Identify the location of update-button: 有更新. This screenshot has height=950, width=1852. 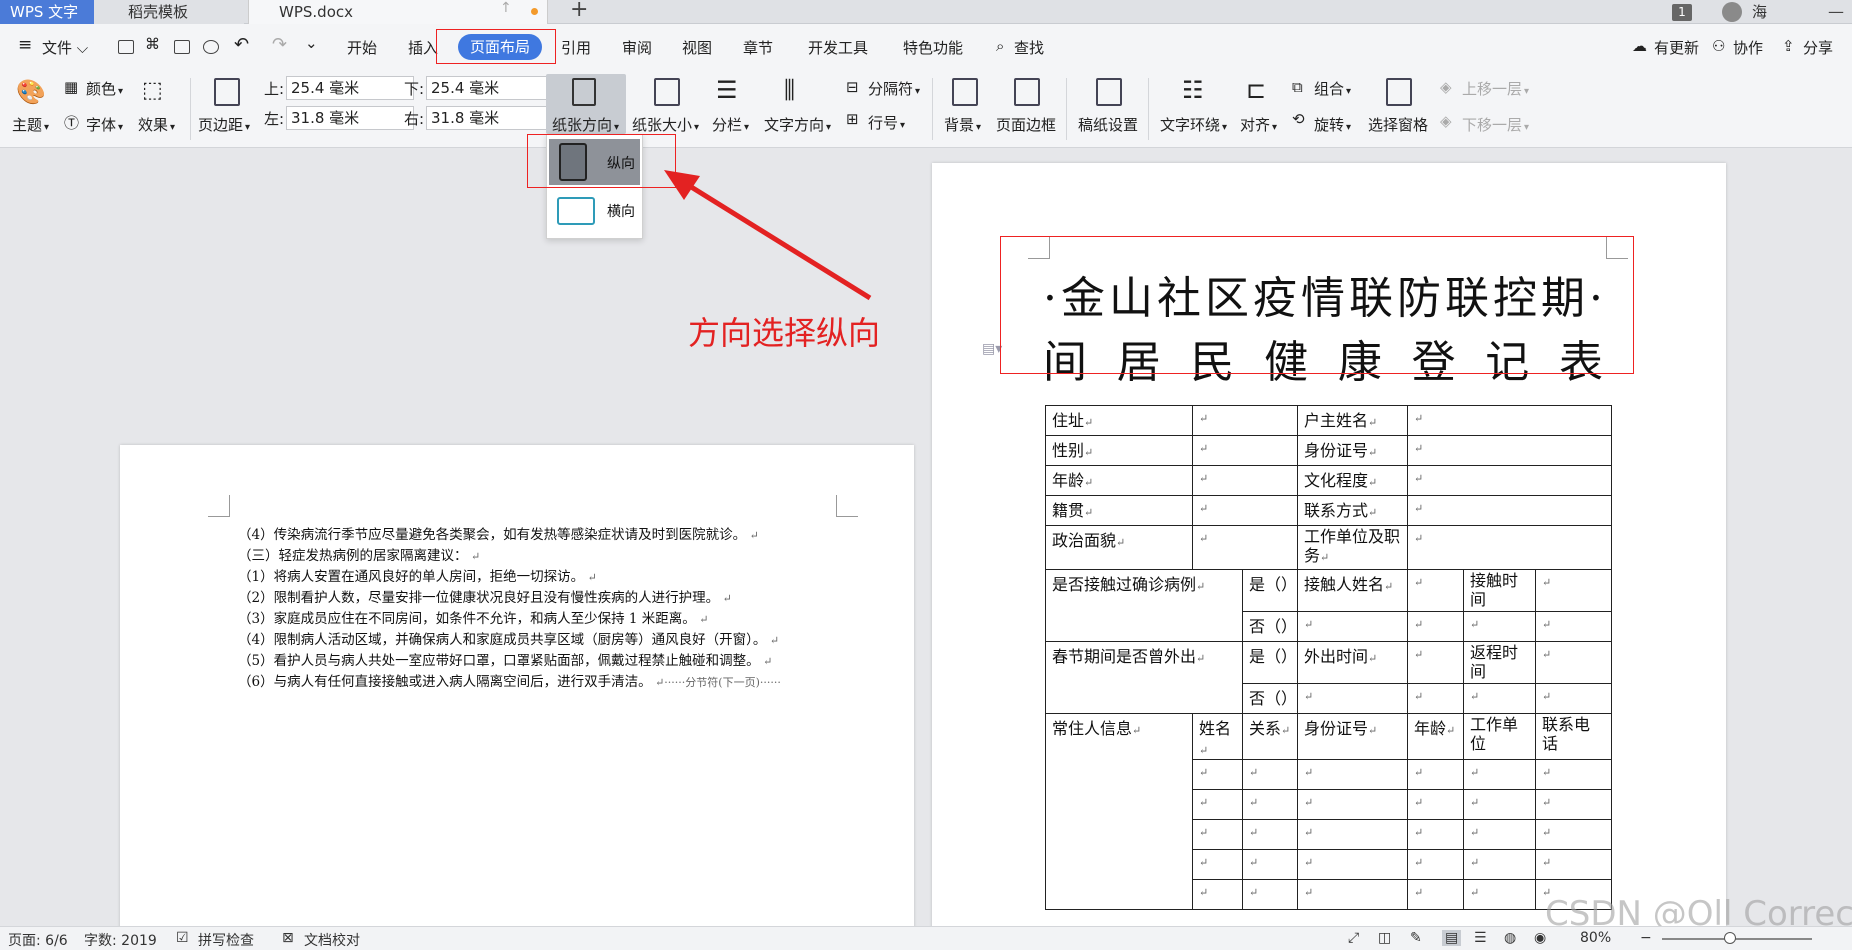
(1676, 47).